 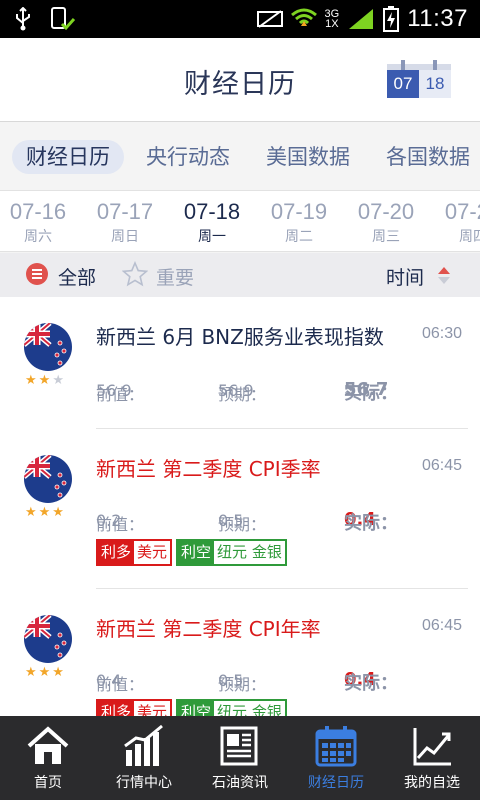 I want to click on calendar-picker-button: 07 18, so click(x=419, y=80).